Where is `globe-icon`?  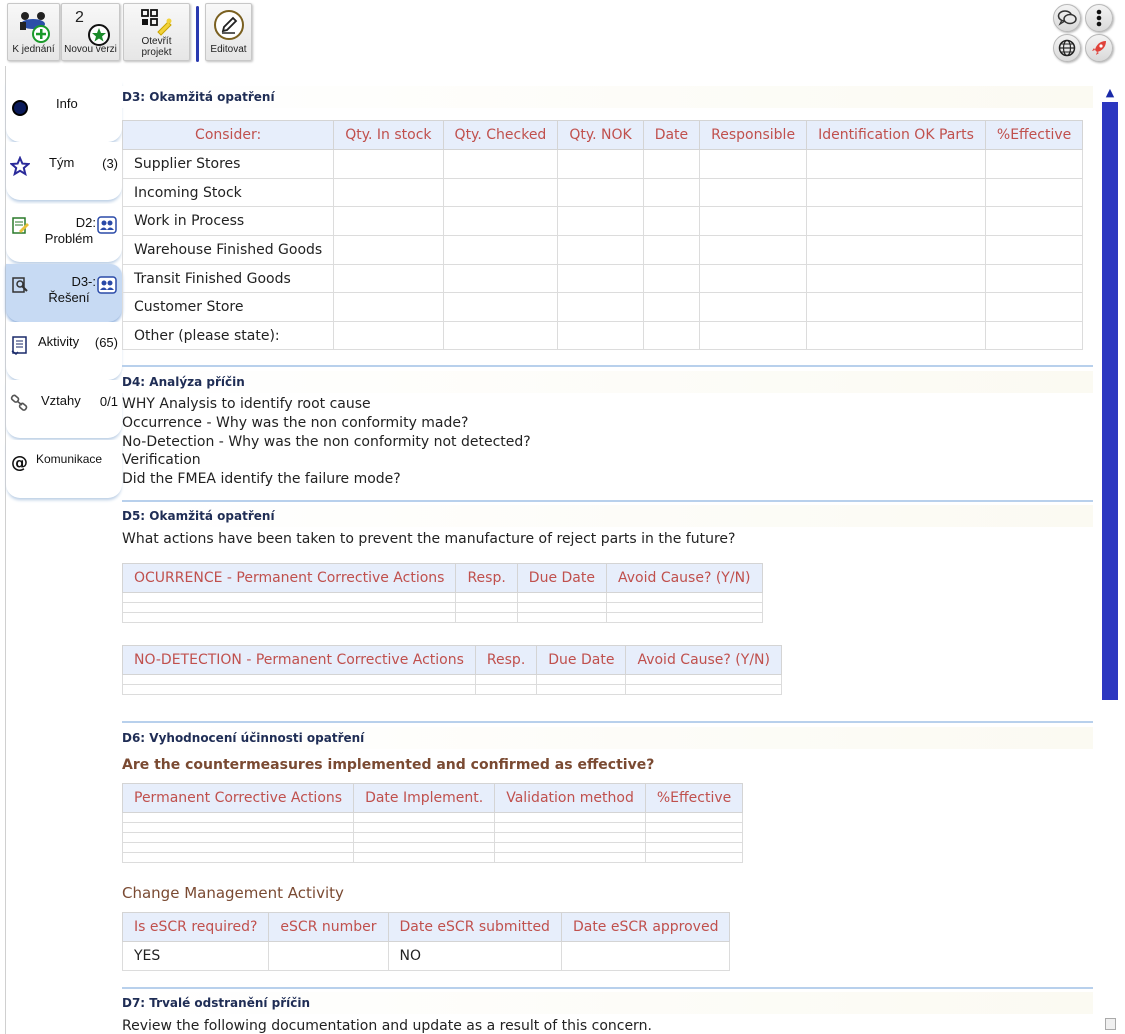
globe-icon is located at coordinates (1067, 48).